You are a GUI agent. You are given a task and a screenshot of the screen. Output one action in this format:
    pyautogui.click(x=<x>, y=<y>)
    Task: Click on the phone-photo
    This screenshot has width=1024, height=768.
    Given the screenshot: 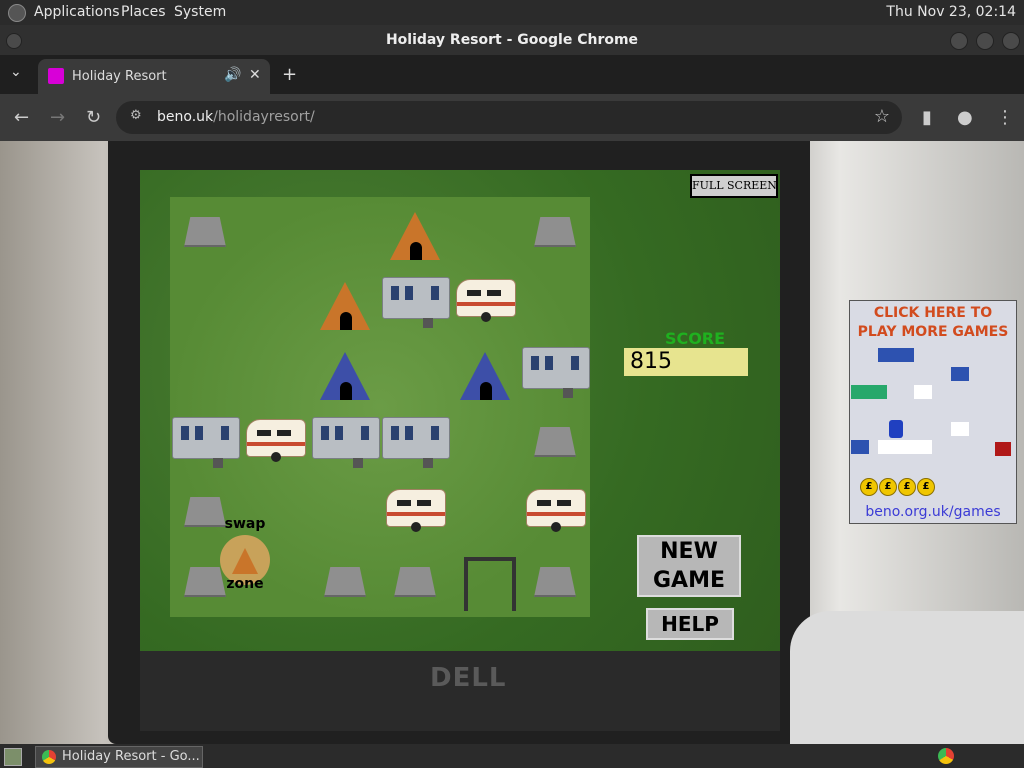 What is the action you would take?
    pyautogui.click(x=907, y=677)
    